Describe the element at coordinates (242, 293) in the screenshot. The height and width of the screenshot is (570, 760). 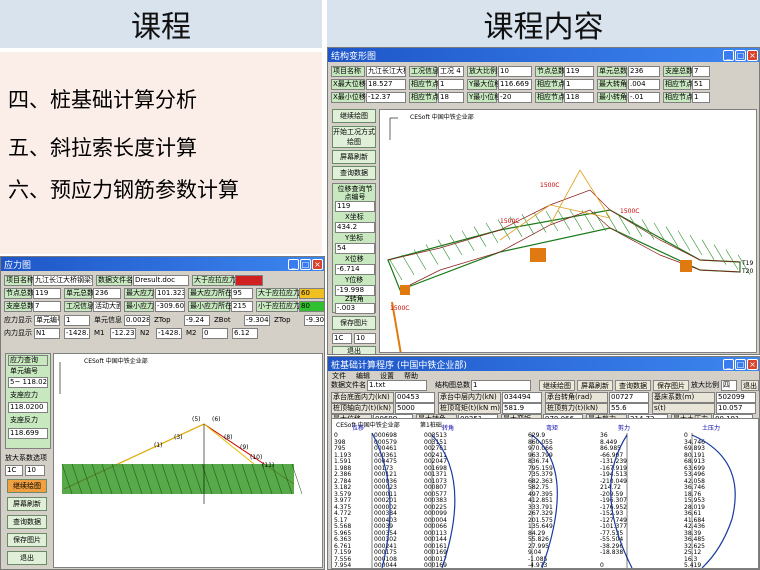
I see `stress-field-value-6: 95` at that location.